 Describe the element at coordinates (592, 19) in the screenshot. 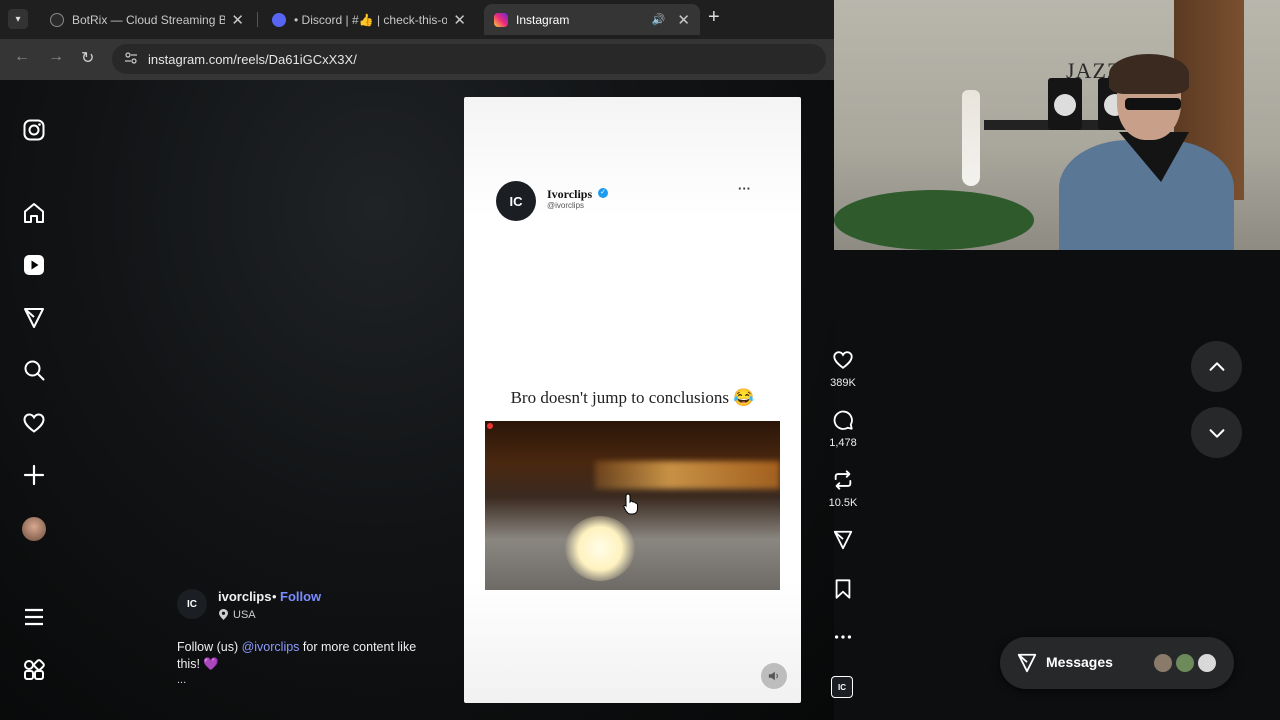

I see `tab-instagram: Instagram 🔊 ✕` at that location.